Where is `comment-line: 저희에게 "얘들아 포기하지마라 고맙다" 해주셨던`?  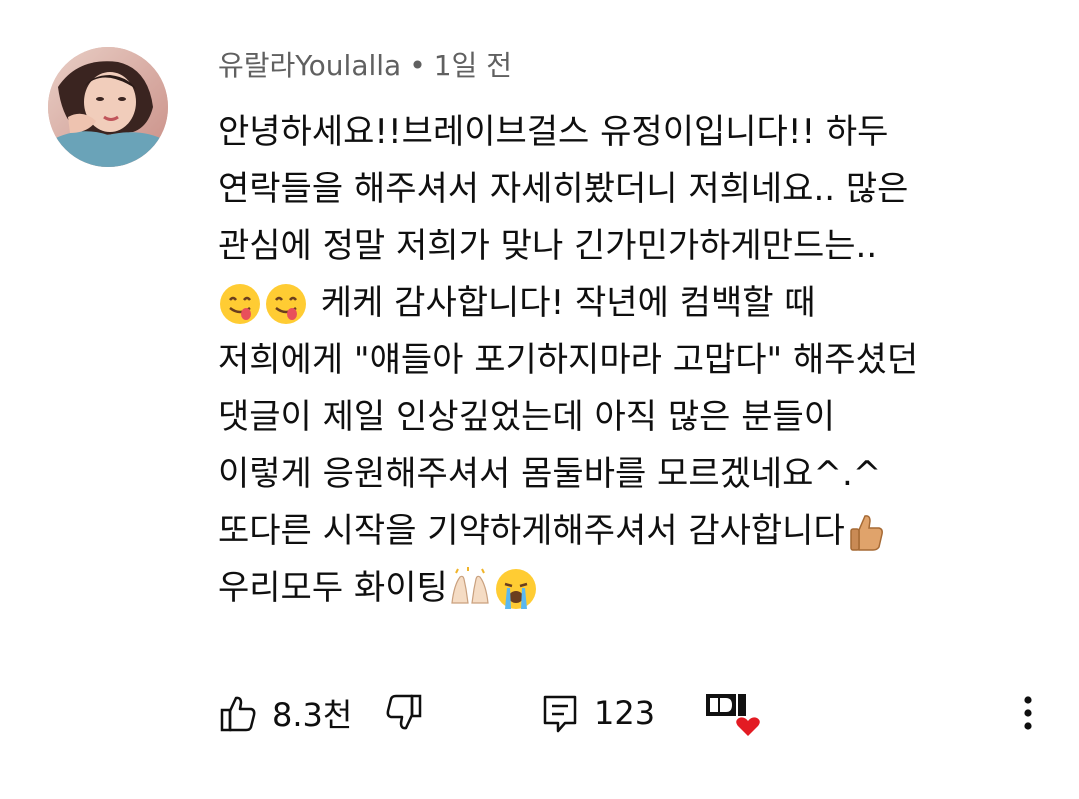
comment-line: 저희에게 "얘들아 포기하지마라 고맙다" 해주셨던 is located at coordinates (628, 360).